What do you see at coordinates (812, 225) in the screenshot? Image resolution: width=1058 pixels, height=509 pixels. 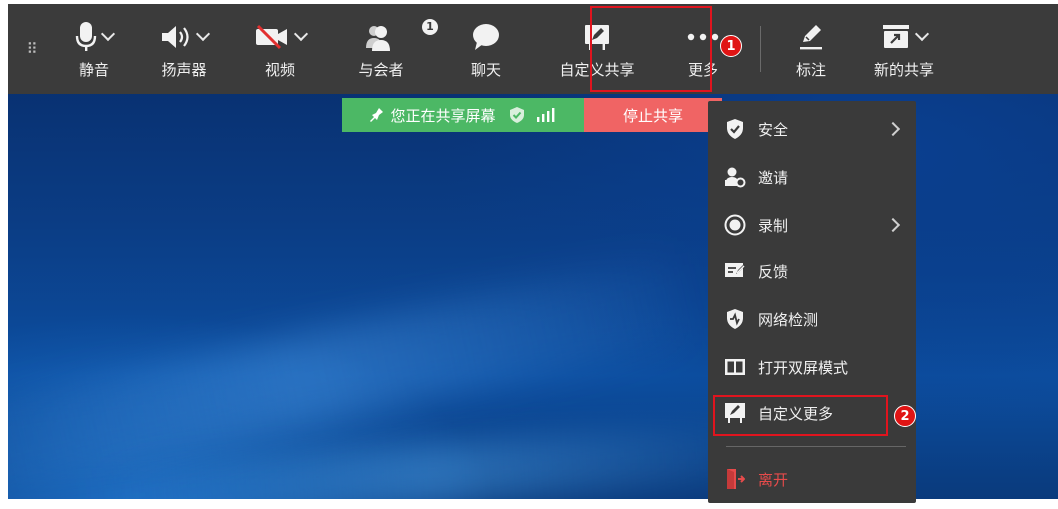 I see `menu-item-record: 录制` at bounding box center [812, 225].